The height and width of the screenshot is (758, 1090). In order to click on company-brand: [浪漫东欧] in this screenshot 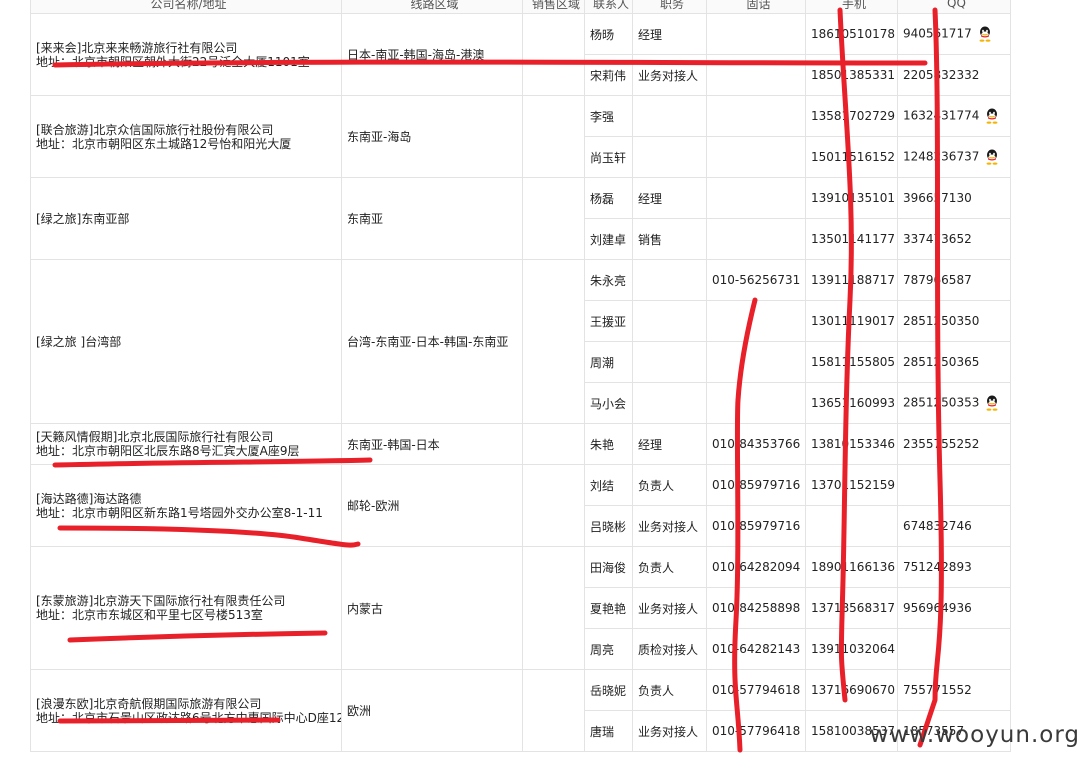, I will do `click(65, 703)`.